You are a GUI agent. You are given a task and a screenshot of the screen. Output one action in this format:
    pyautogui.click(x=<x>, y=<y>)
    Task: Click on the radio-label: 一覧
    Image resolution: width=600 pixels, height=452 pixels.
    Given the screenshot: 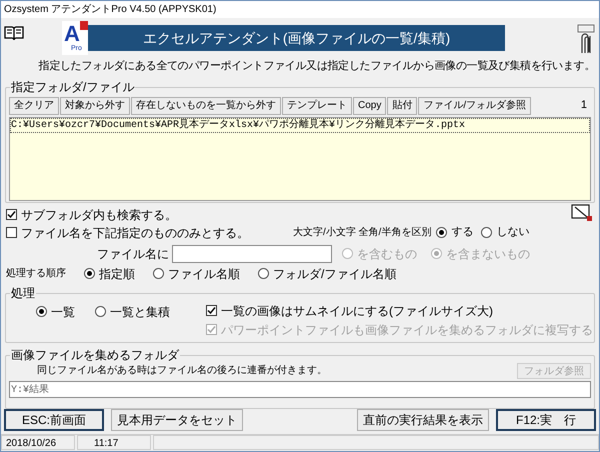 What is the action you would take?
    pyautogui.click(x=63, y=312)
    